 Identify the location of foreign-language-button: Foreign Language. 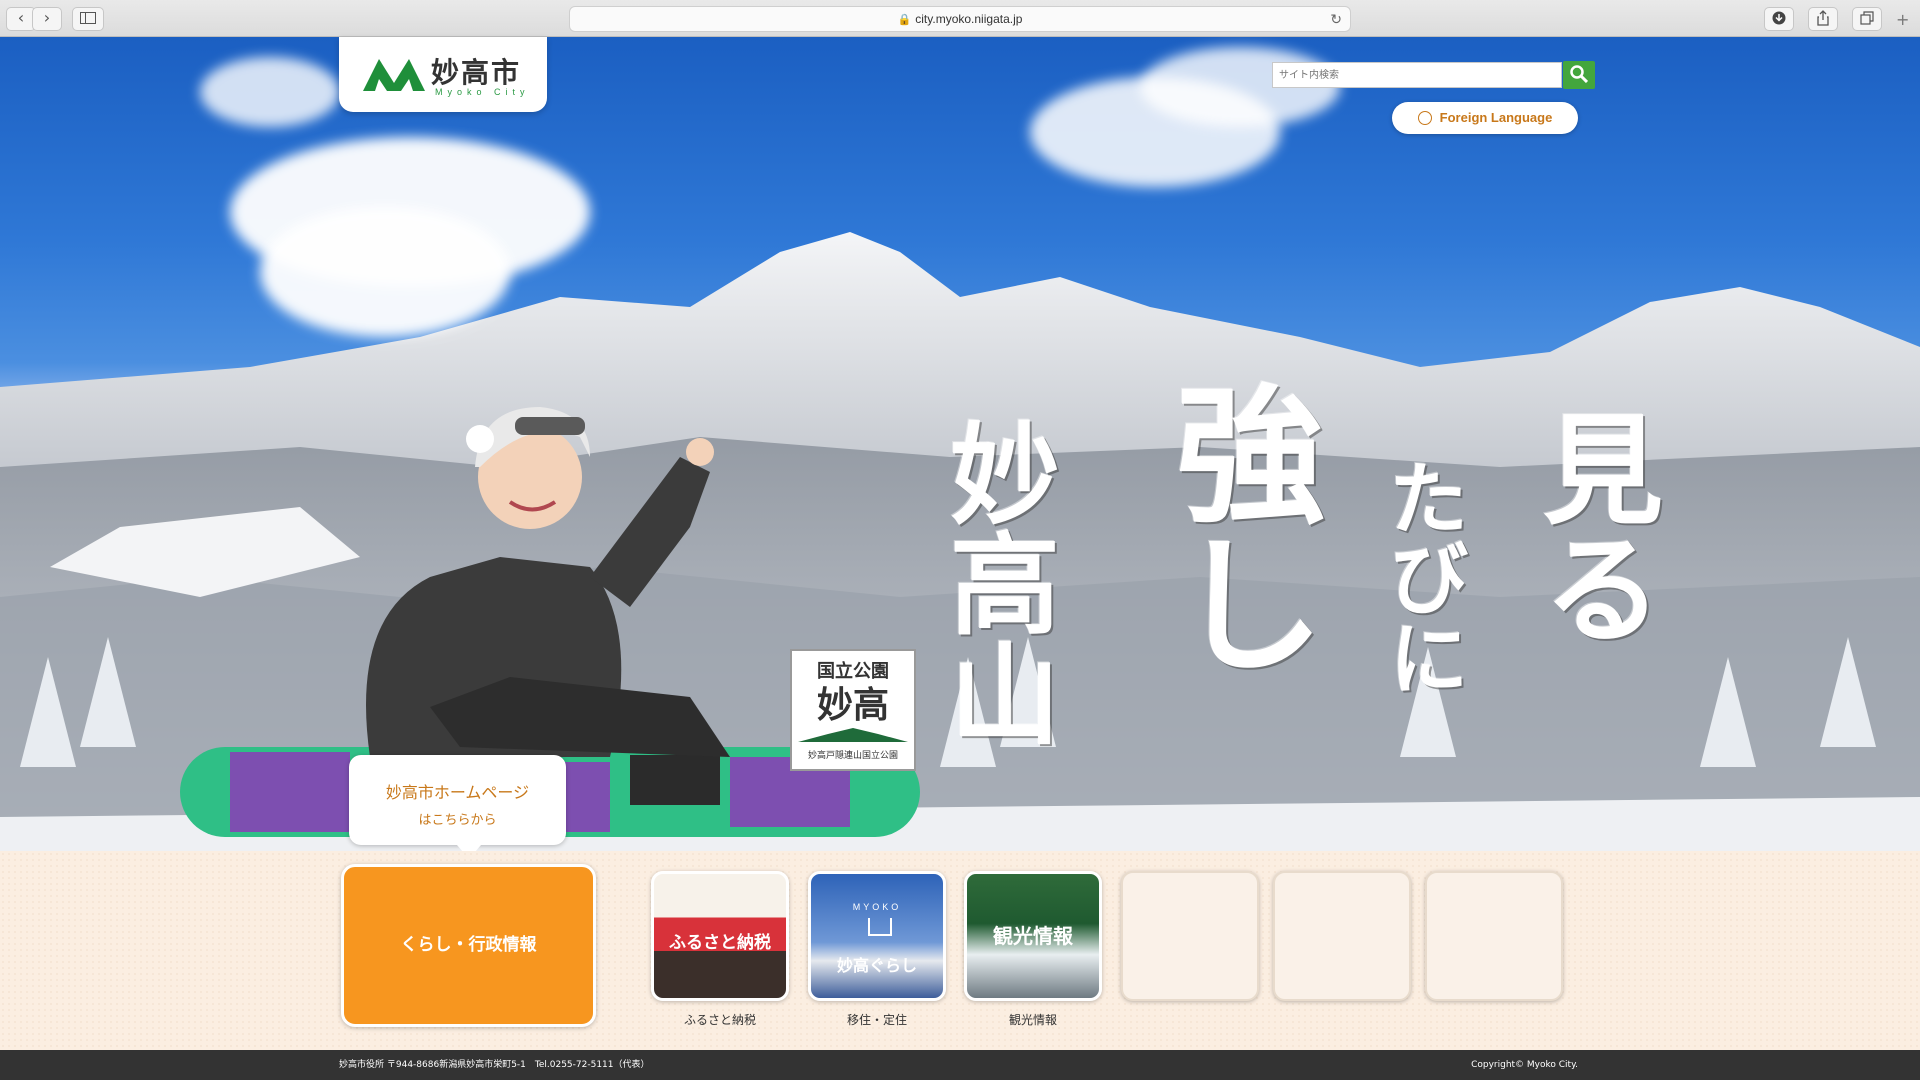
(1485, 118).